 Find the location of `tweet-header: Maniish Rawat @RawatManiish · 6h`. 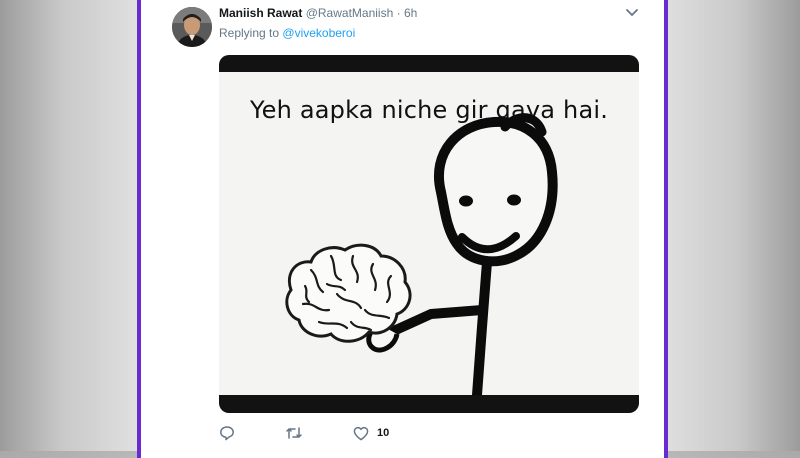

tweet-header: Maniish Rawat @RawatManiish · 6h is located at coordinates (429, 15).